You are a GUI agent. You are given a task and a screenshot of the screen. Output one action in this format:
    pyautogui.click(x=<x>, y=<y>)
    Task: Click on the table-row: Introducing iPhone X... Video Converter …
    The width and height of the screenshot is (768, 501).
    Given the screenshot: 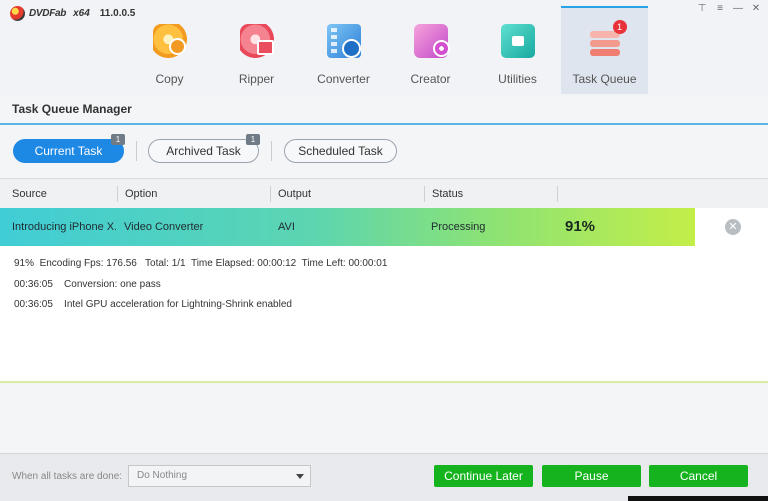 What is the action you would take?
    pyautogui.click(x=384, y=227)
    